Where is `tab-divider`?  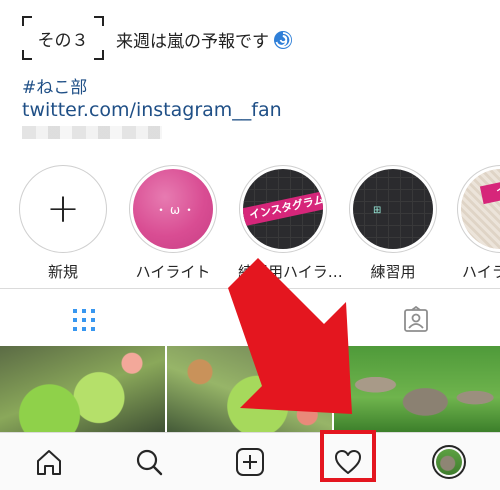 tab-divider is located at coordinates (250, 288).